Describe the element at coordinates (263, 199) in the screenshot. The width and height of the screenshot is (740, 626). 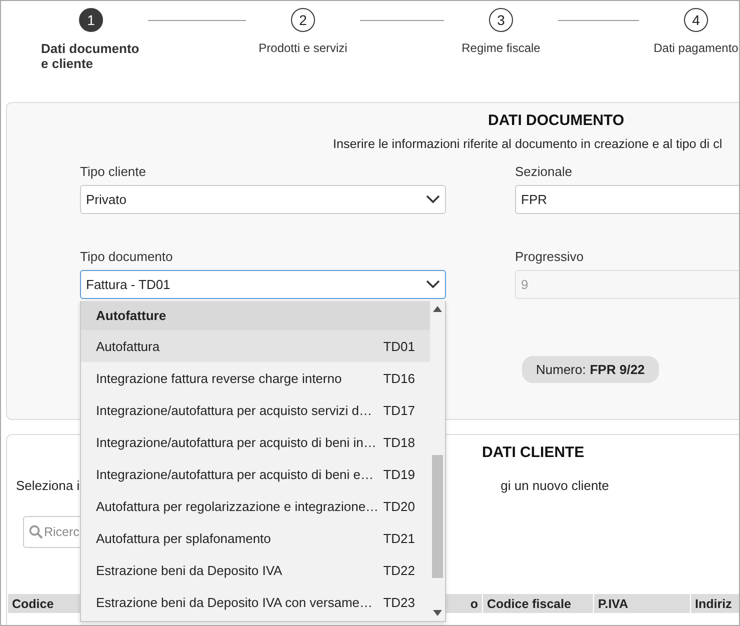
I see `dropdown-field: Privato` at that location.